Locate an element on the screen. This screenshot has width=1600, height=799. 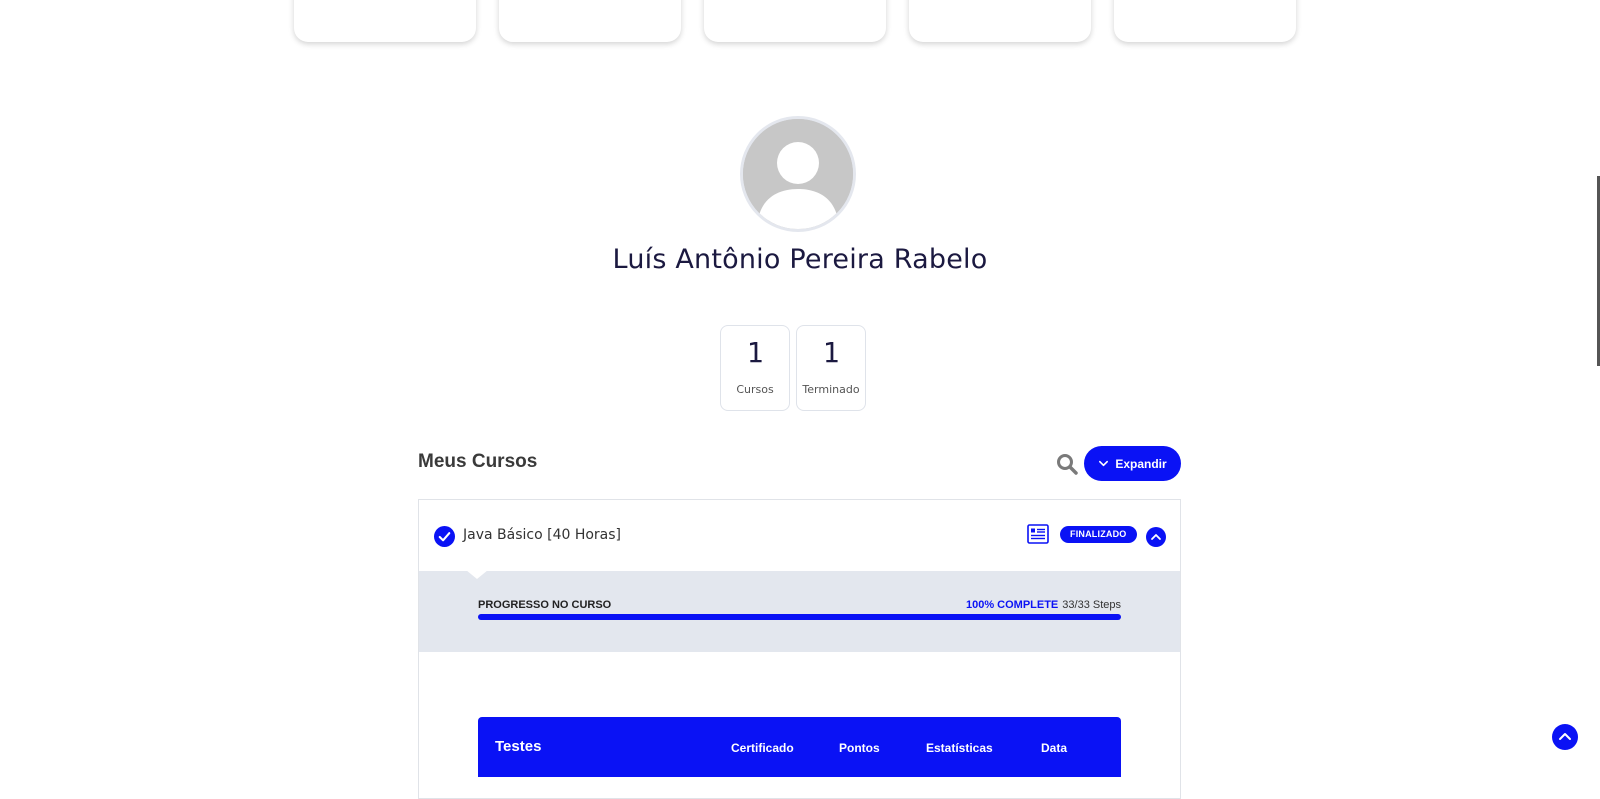
progress-label: PROGRESSO NO CURSO is located at coordinates (545, 605).